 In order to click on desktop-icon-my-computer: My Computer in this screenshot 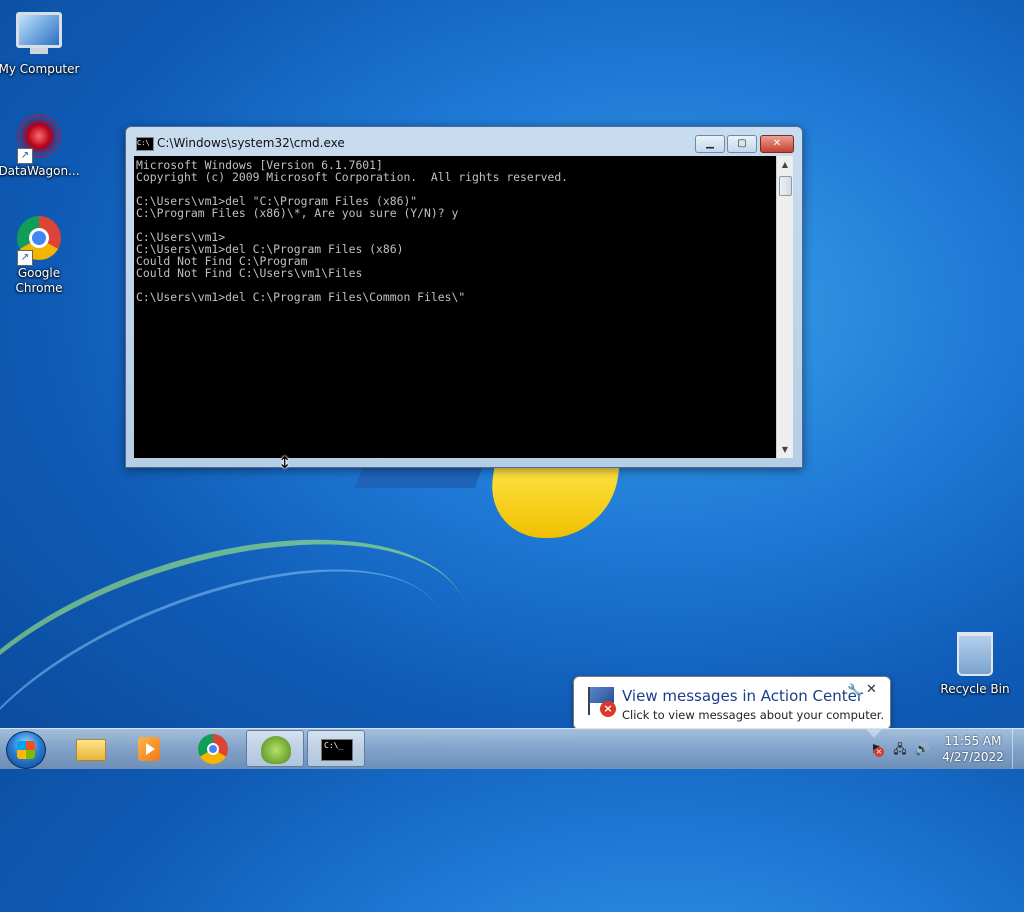, I will do `click(41, 42)`.